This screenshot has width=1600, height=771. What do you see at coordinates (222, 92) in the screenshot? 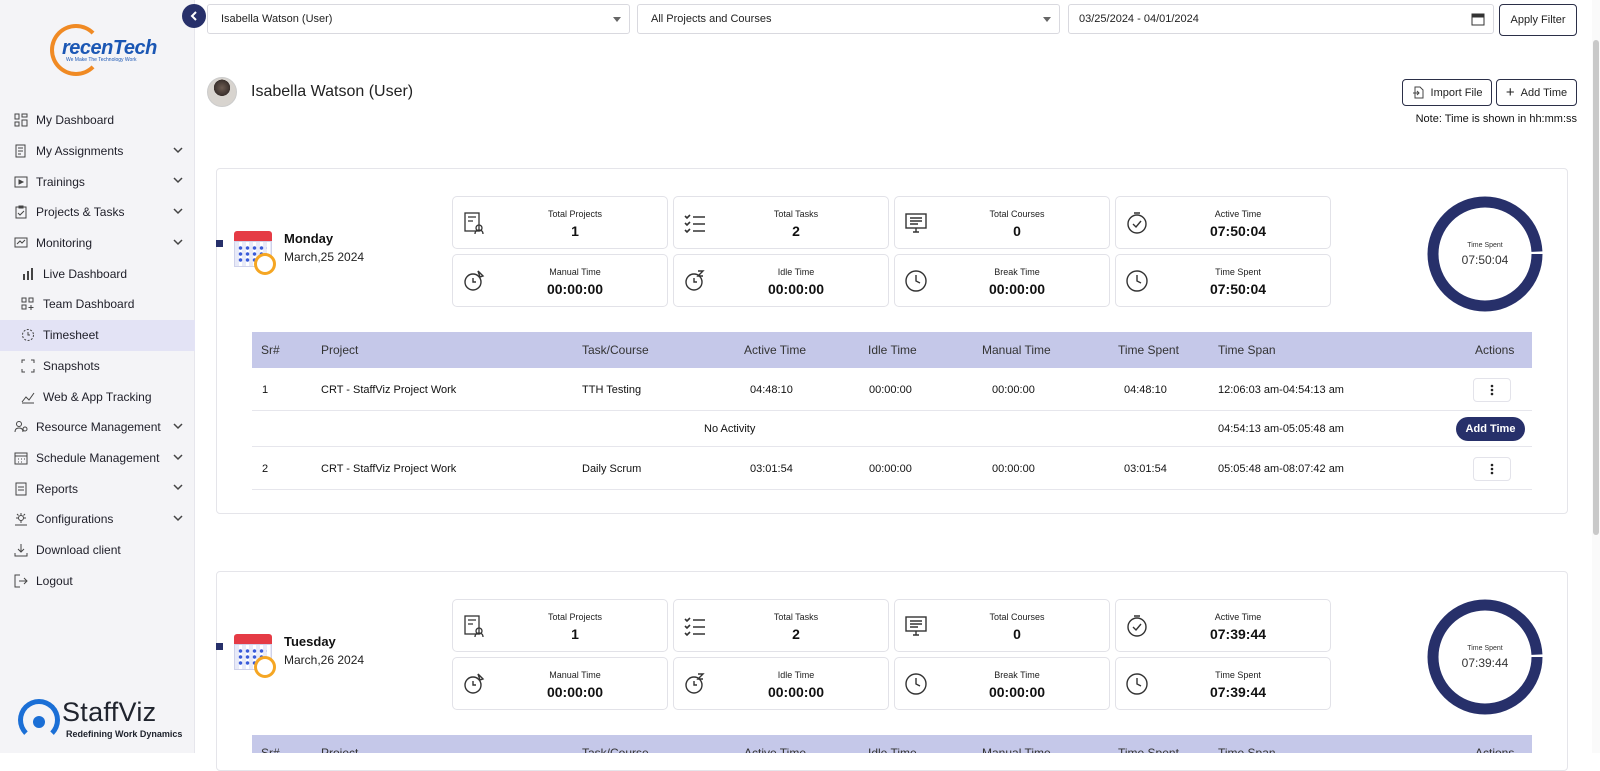
I see `avatar` at bounding box center [222, 92].